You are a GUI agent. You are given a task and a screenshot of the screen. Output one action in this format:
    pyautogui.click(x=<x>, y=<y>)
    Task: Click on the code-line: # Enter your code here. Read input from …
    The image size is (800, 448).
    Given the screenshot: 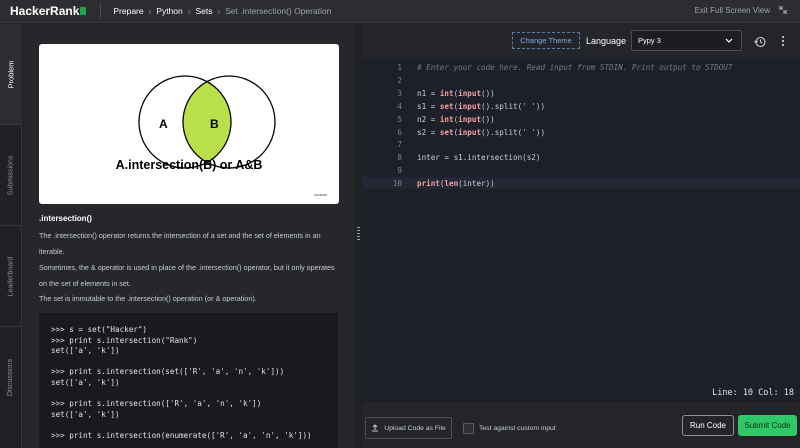 What is the action you would take?
    pyautogui.click(x=574, y=67)
    